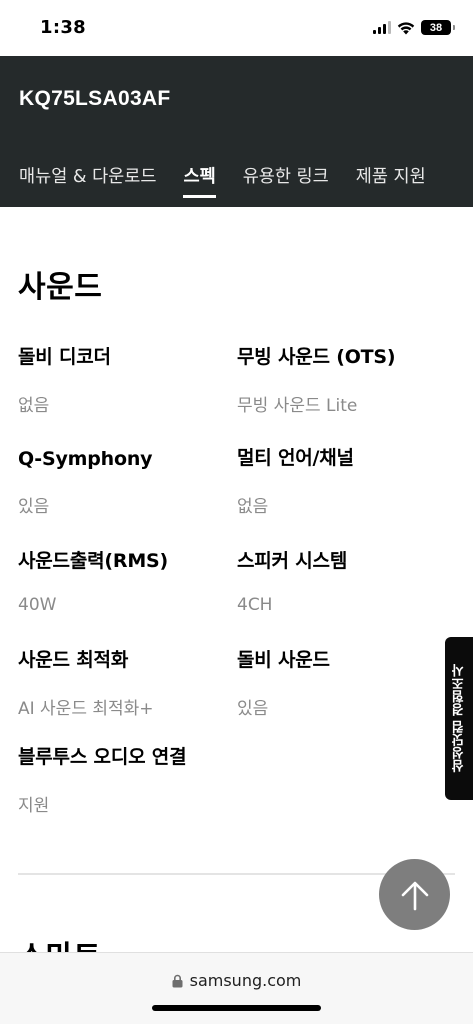 The height and width of the screenshot is (1024, 473). I want to click on model-title: KQ75LSA03AF, so click(95, 98).